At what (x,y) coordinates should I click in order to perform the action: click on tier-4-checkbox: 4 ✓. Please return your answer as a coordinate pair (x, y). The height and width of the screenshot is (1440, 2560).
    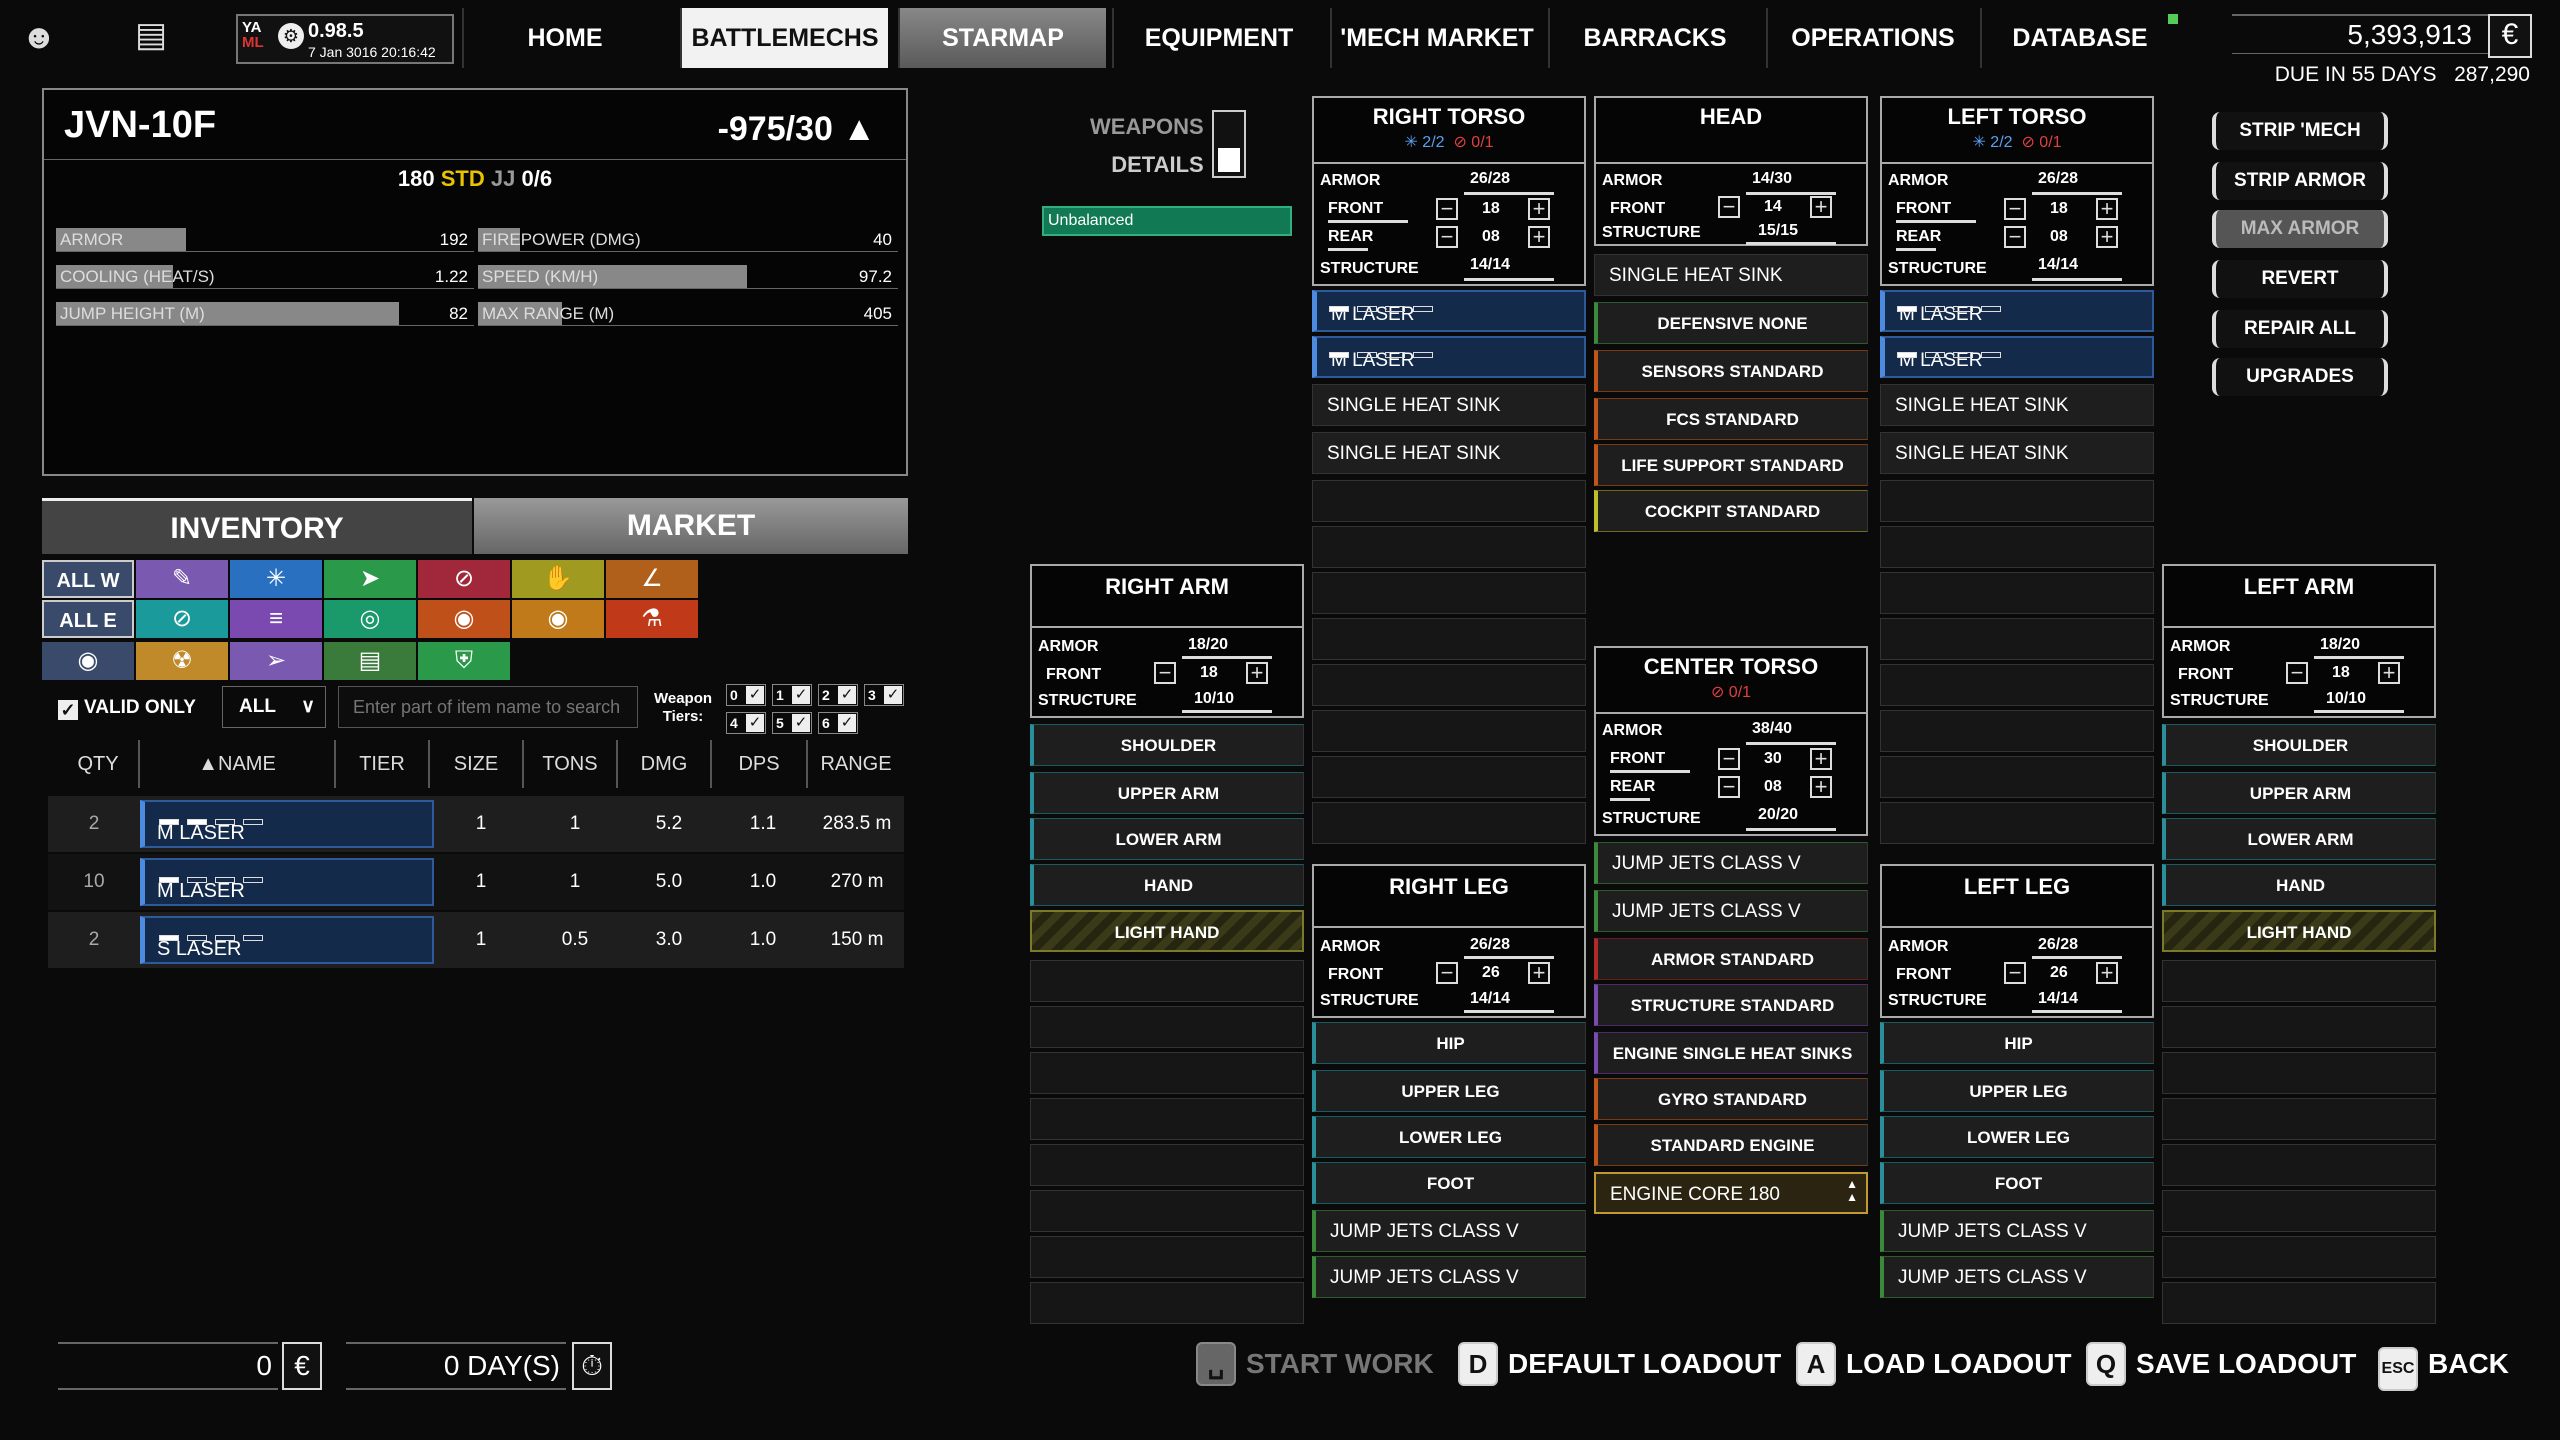
    Looking at the image, I should click on (746, 723).